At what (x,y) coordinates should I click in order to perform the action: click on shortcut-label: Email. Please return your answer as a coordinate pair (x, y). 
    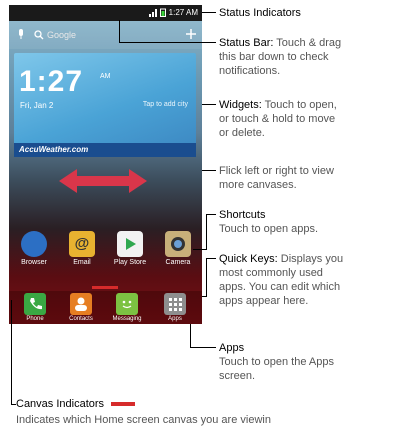
    Looking at the image, I should click on (82, 262).